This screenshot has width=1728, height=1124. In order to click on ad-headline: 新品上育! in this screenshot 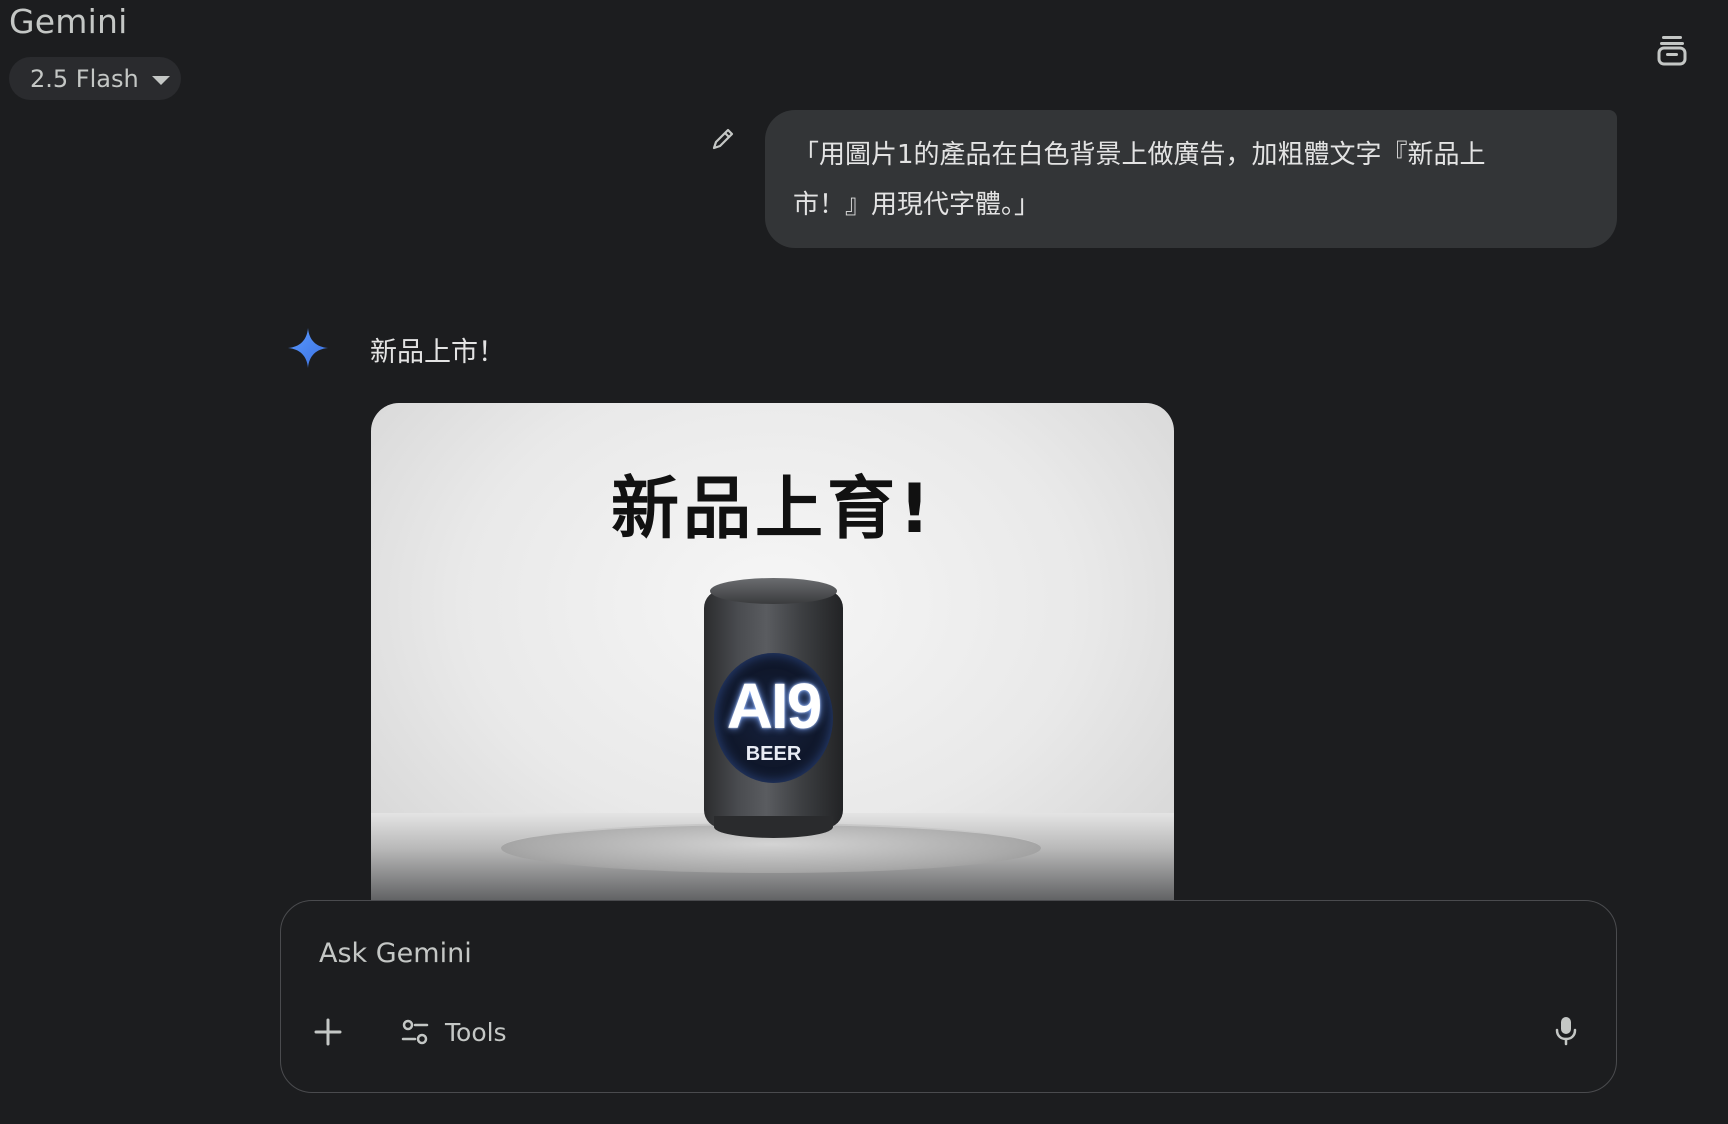, I will do `click(772, 509)`.